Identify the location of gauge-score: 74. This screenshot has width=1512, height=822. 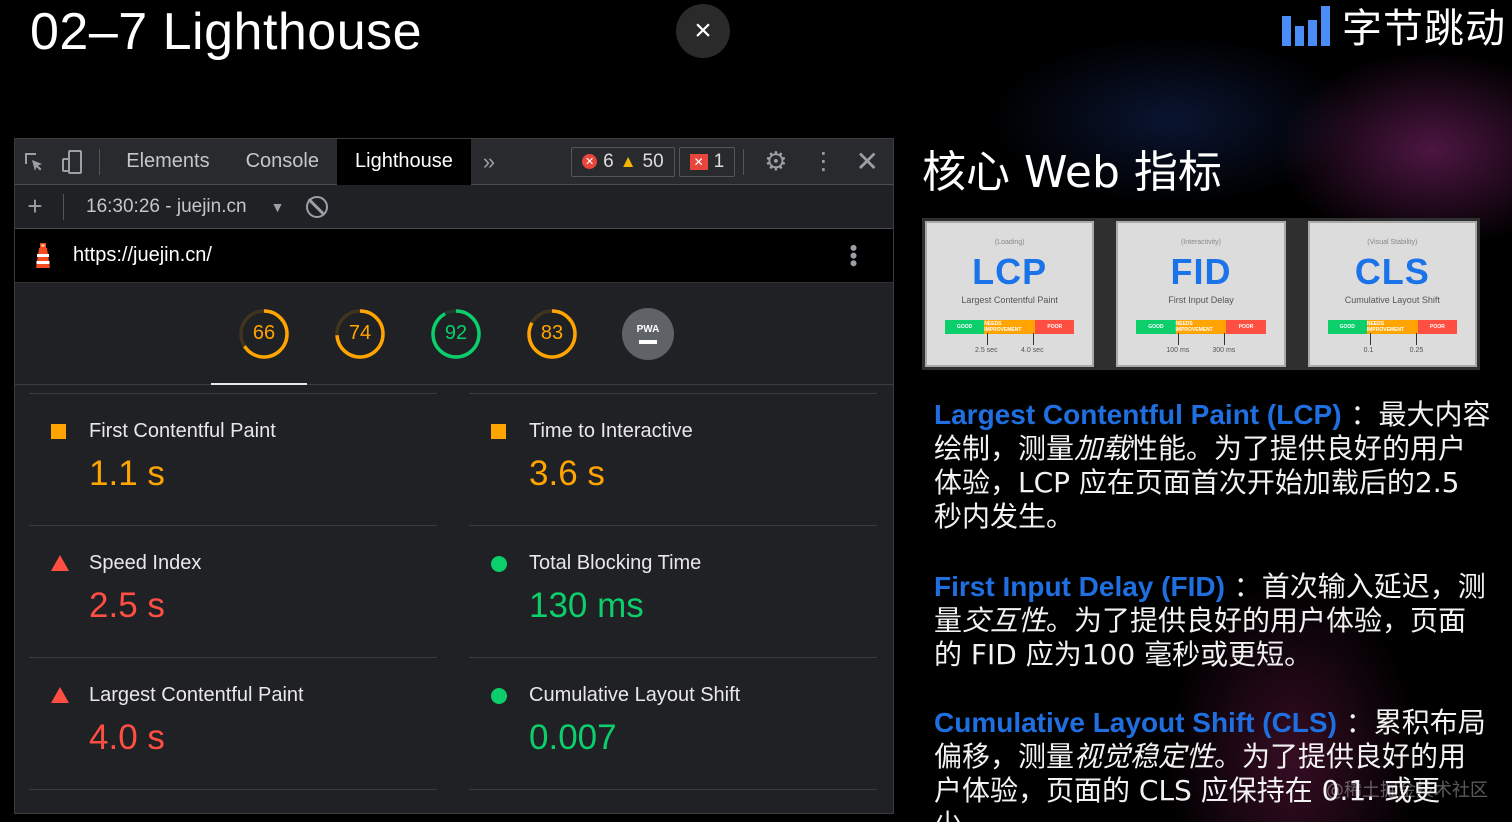
(360, 333).